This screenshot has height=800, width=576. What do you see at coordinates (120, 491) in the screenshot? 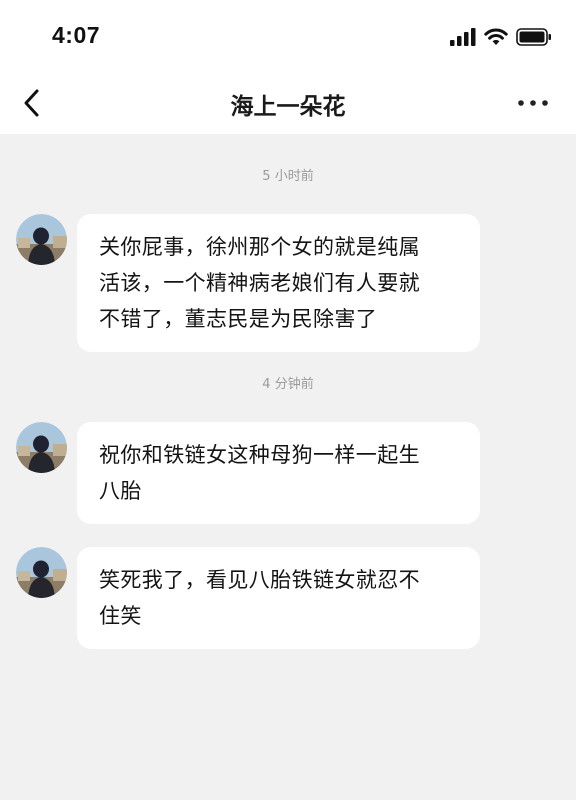
I see `message-line: 八胎` at bounding box center [120, 491].